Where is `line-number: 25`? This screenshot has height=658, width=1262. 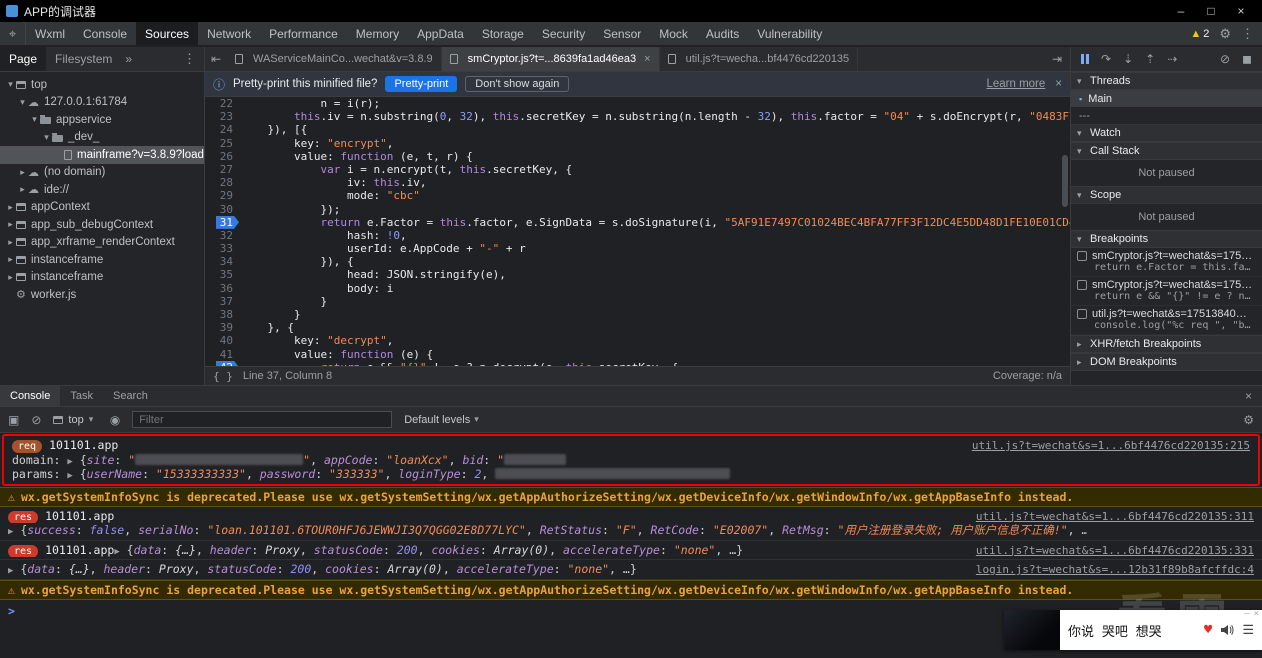 line-number: 25 is located at coordinates (223, 143).